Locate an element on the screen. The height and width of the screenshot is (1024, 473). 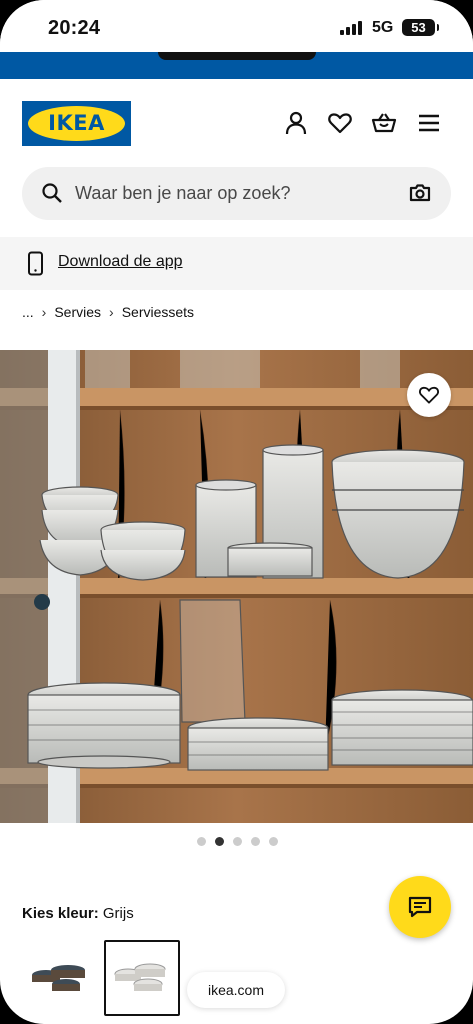
carousel-dots is located at coordinates (237, 841).